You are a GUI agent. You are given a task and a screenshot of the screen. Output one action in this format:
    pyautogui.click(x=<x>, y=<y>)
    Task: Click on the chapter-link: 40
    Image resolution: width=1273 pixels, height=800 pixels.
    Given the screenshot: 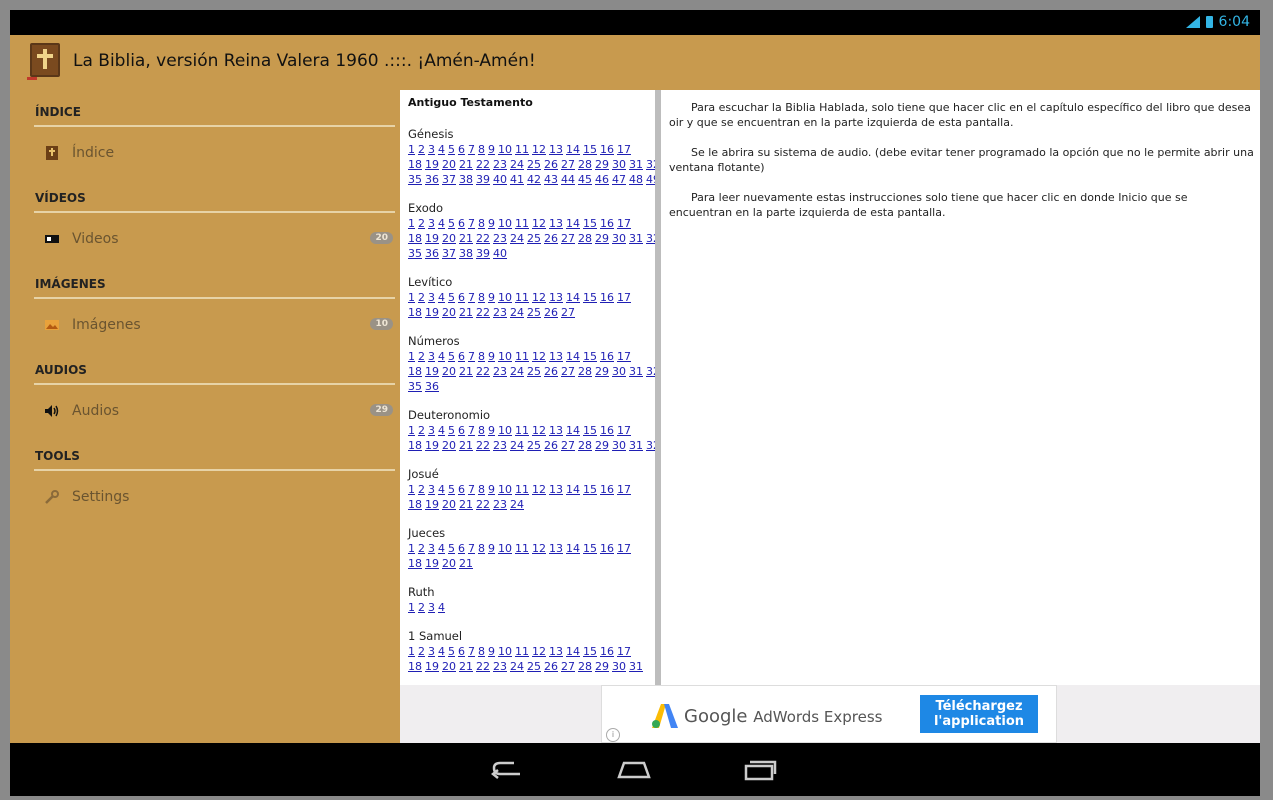 What is the action you would take?
    pyautogui.click(x=500, y=179)
    